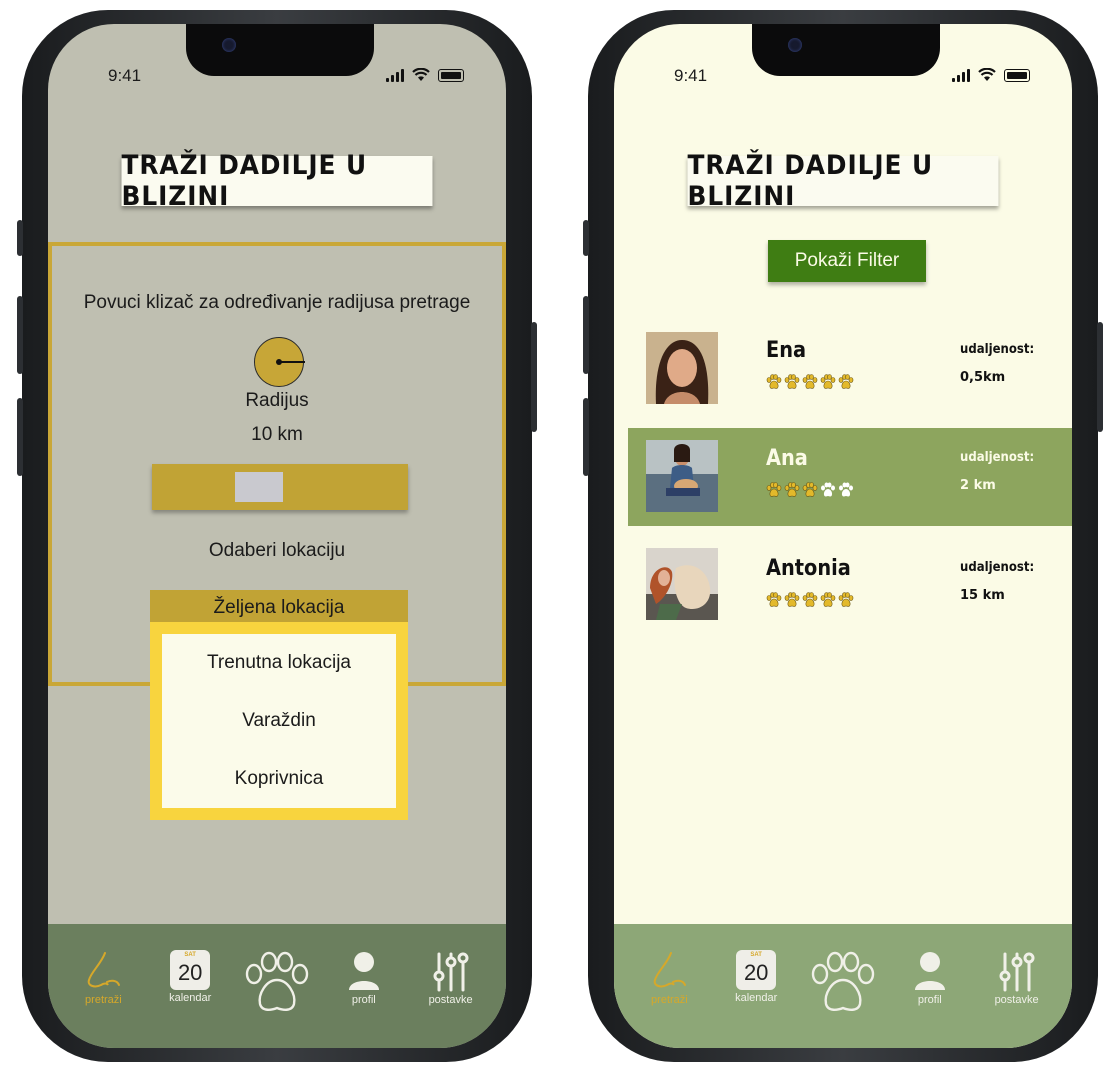 This screenshot has height=1066, width=1105. I want to click on radius-value: 10 km, so click(277, 434).